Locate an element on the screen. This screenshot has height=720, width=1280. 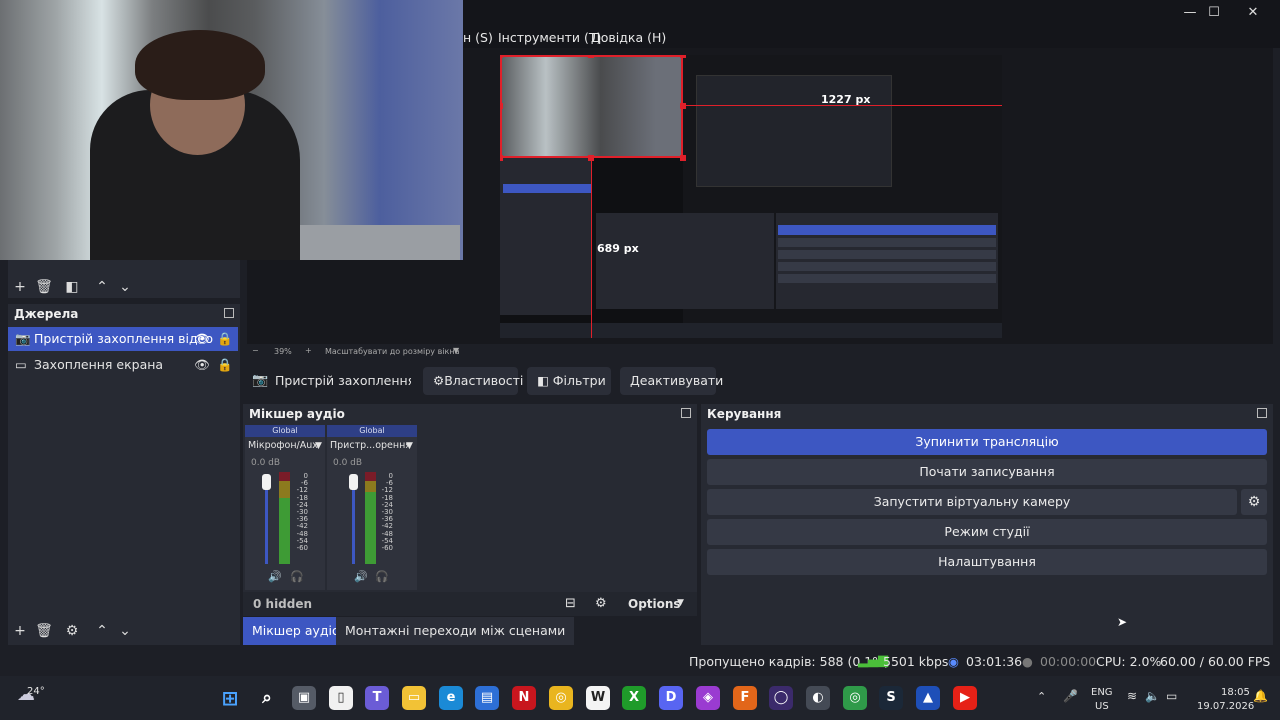
zoom-fit-select: Масштабувати до розміру вікна is located at coordinates (392, 351).